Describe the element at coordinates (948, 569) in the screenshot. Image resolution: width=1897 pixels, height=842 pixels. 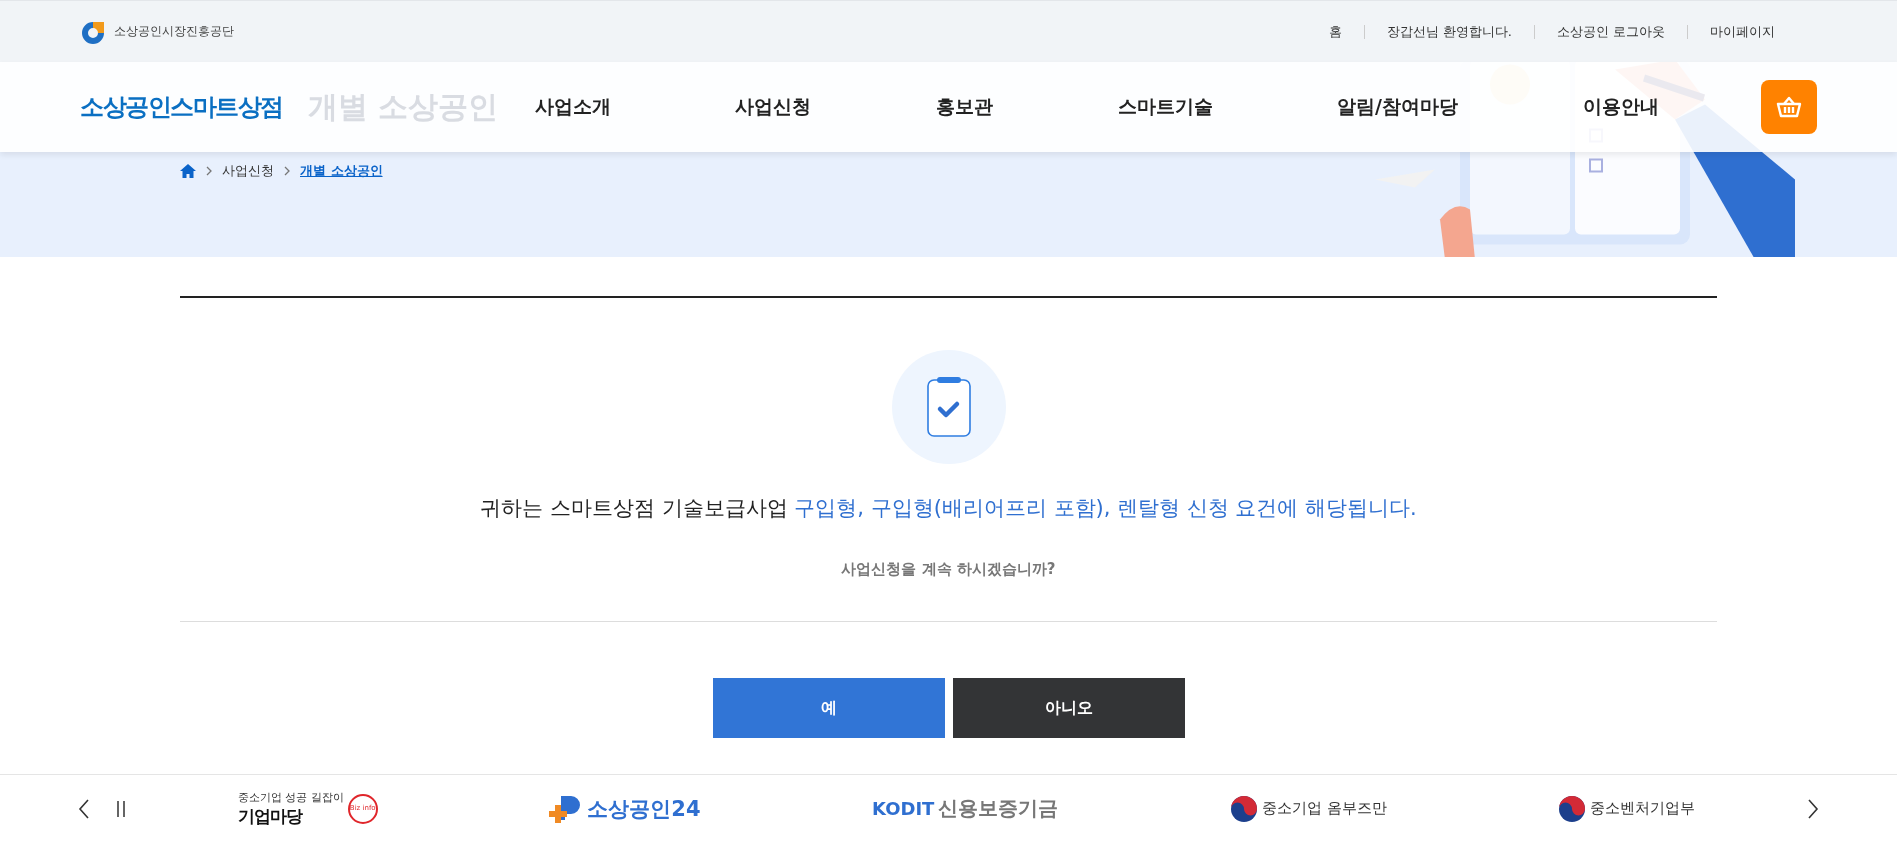
I see `continue-question: 사업신청을 계속 하시겠습니까?` at that location.